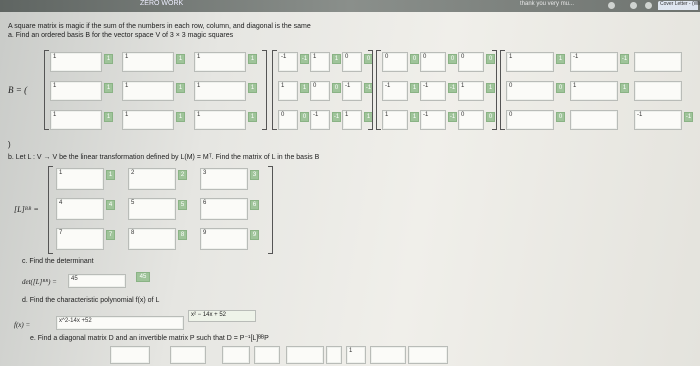  I want to click on det-label: det([L]ᴮᴮ) =, so click(39, 282).